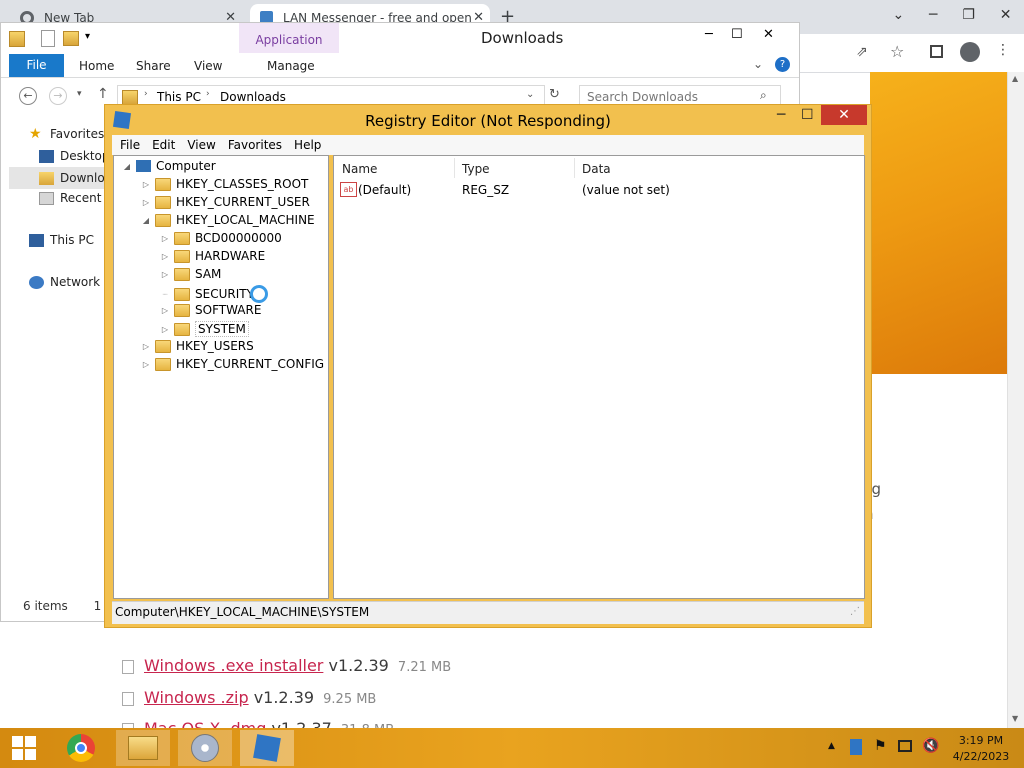  What do you see at coordinates (76, 198) in the screenshot?
I see `nav-recent-places: Recent p` at bounding box center [76, 198].